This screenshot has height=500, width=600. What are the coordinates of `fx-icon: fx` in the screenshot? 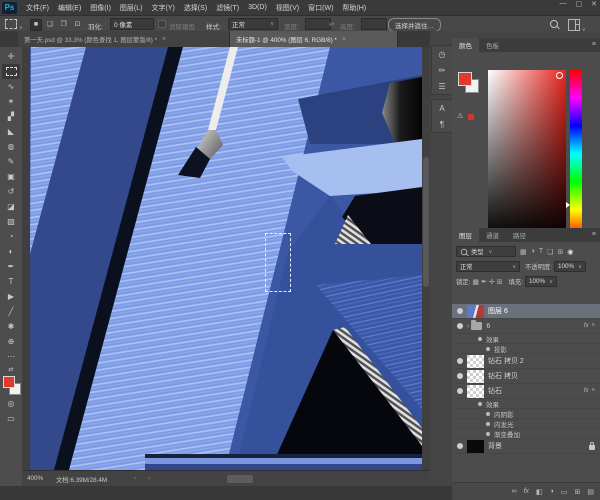 It's located at (586, 326).